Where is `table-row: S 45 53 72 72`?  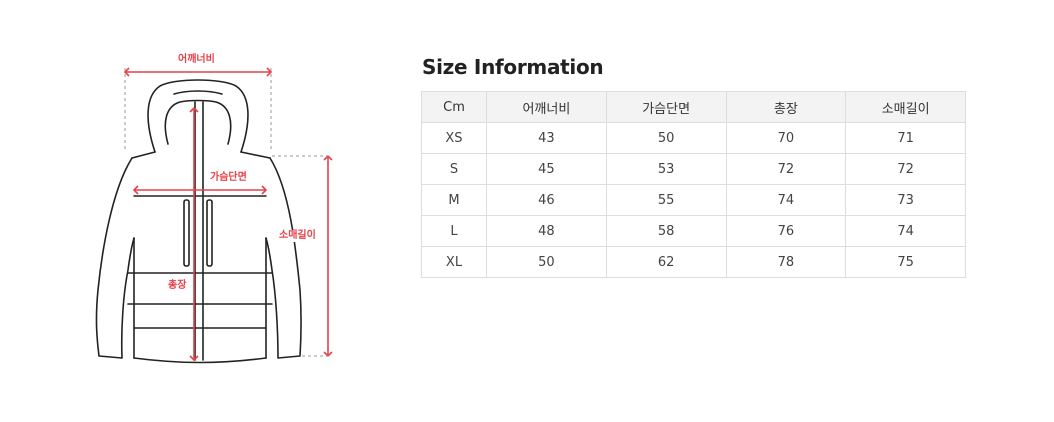 table-row: S 45 53 72 72 is located at coordinates (693, 169).